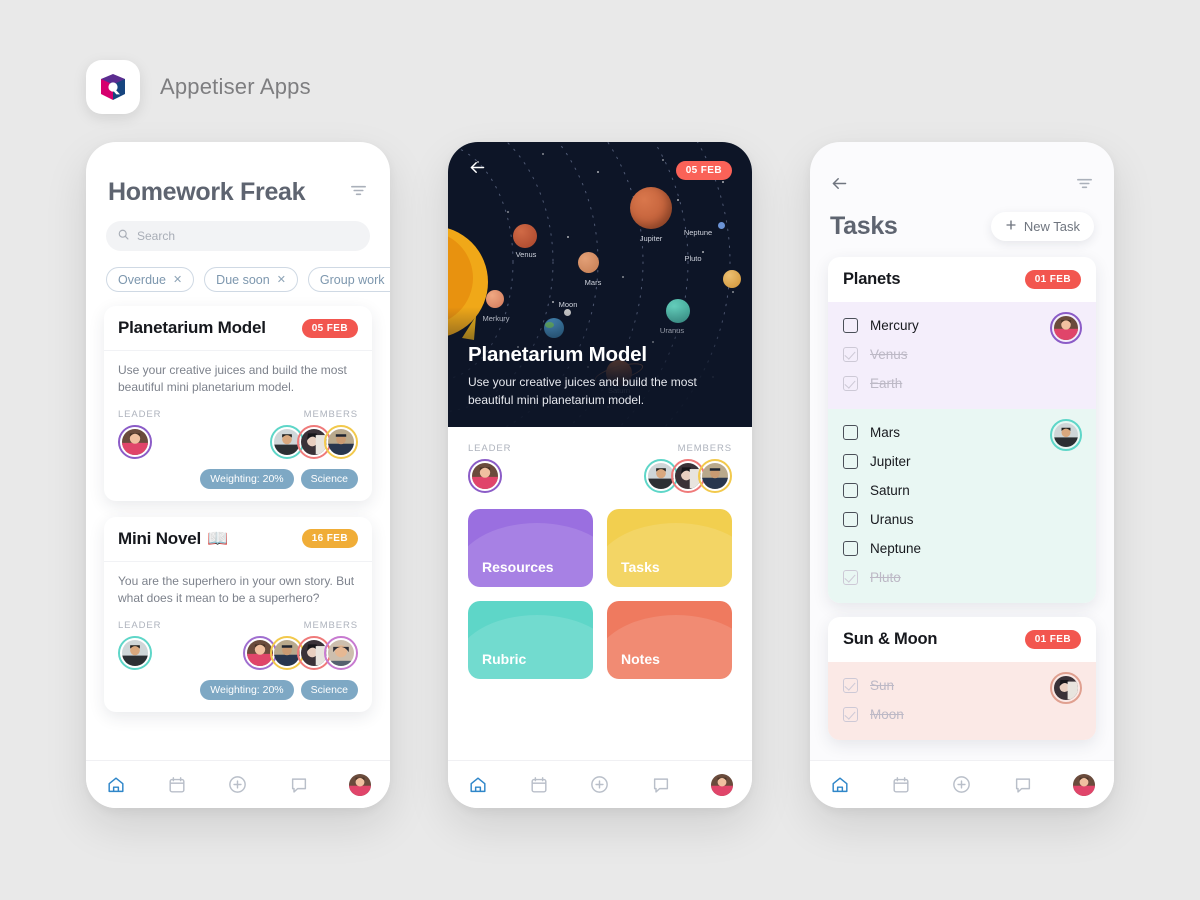  Describe the element at coordinates (894, 325) in the screenshot. I see `task-label: Mercury` at that location.